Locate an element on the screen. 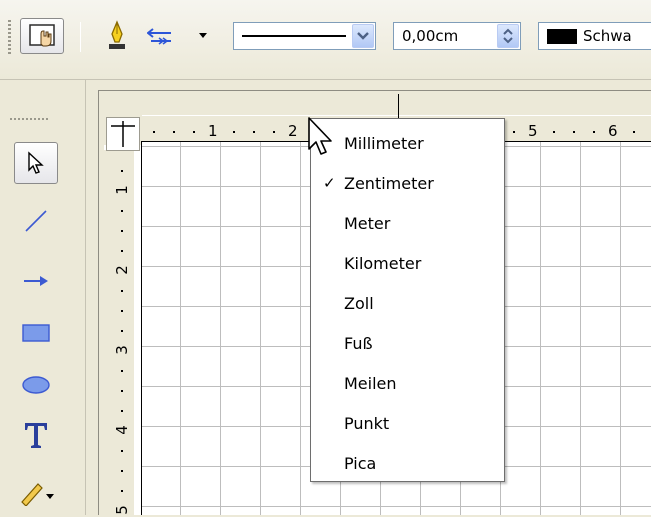 The width and height of the screenshot is (651, 517). unit-menu-item: Zoll is located at coordinates (407, 303).